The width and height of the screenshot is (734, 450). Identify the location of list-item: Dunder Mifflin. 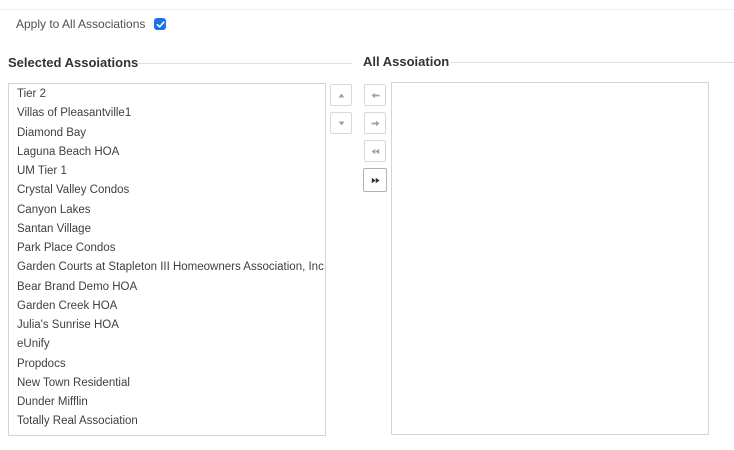
(167, 402).